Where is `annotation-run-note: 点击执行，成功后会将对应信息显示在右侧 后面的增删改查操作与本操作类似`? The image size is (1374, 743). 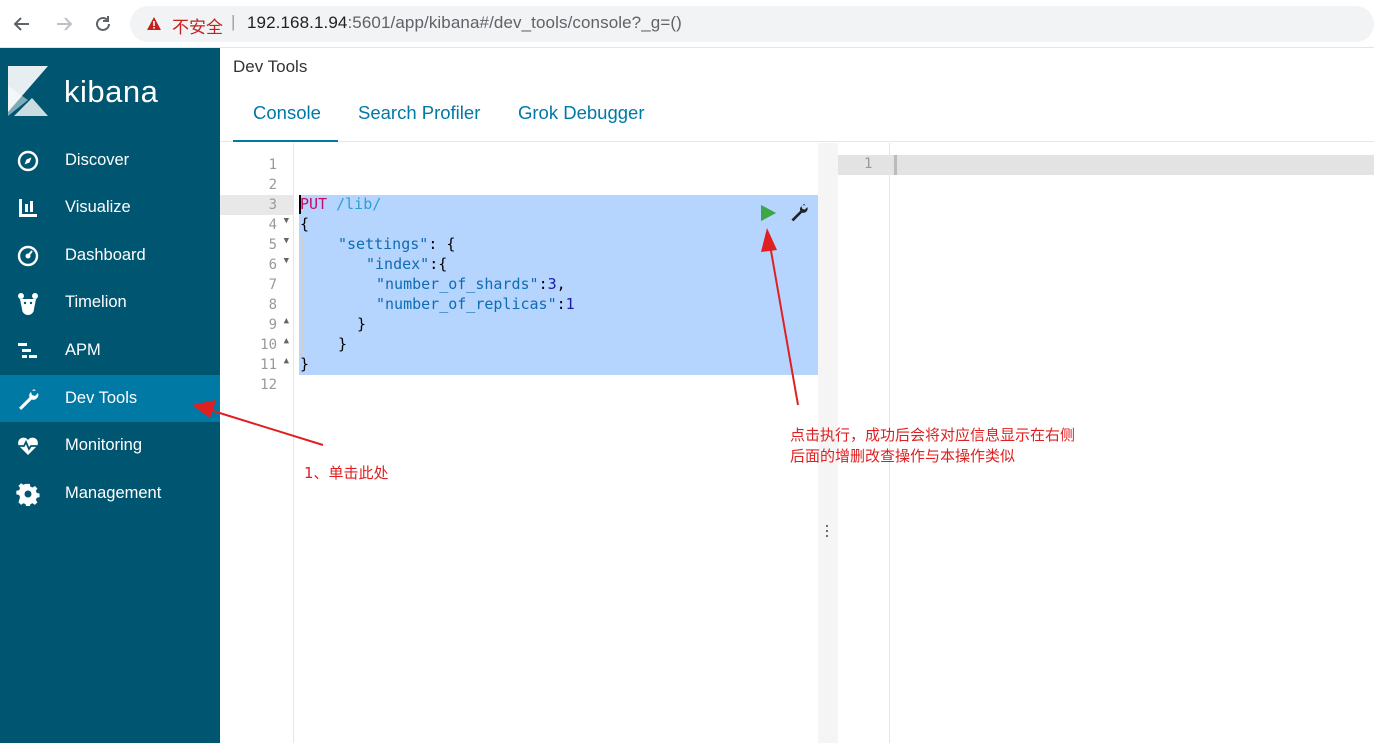 annotation-run-note: 点击执行，成功后会将对应信息显示在右侧 后面的增删改查操作与本操作类似 is located at coordinates (932, 446).